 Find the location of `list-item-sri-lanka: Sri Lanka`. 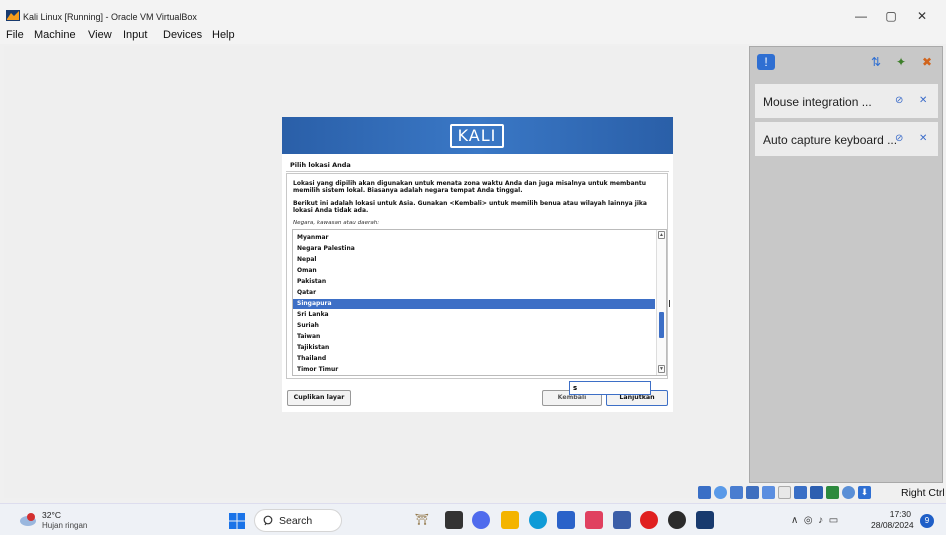

list-item-sri-lanka: Sri Lanka is located at coordinates (474, 315).